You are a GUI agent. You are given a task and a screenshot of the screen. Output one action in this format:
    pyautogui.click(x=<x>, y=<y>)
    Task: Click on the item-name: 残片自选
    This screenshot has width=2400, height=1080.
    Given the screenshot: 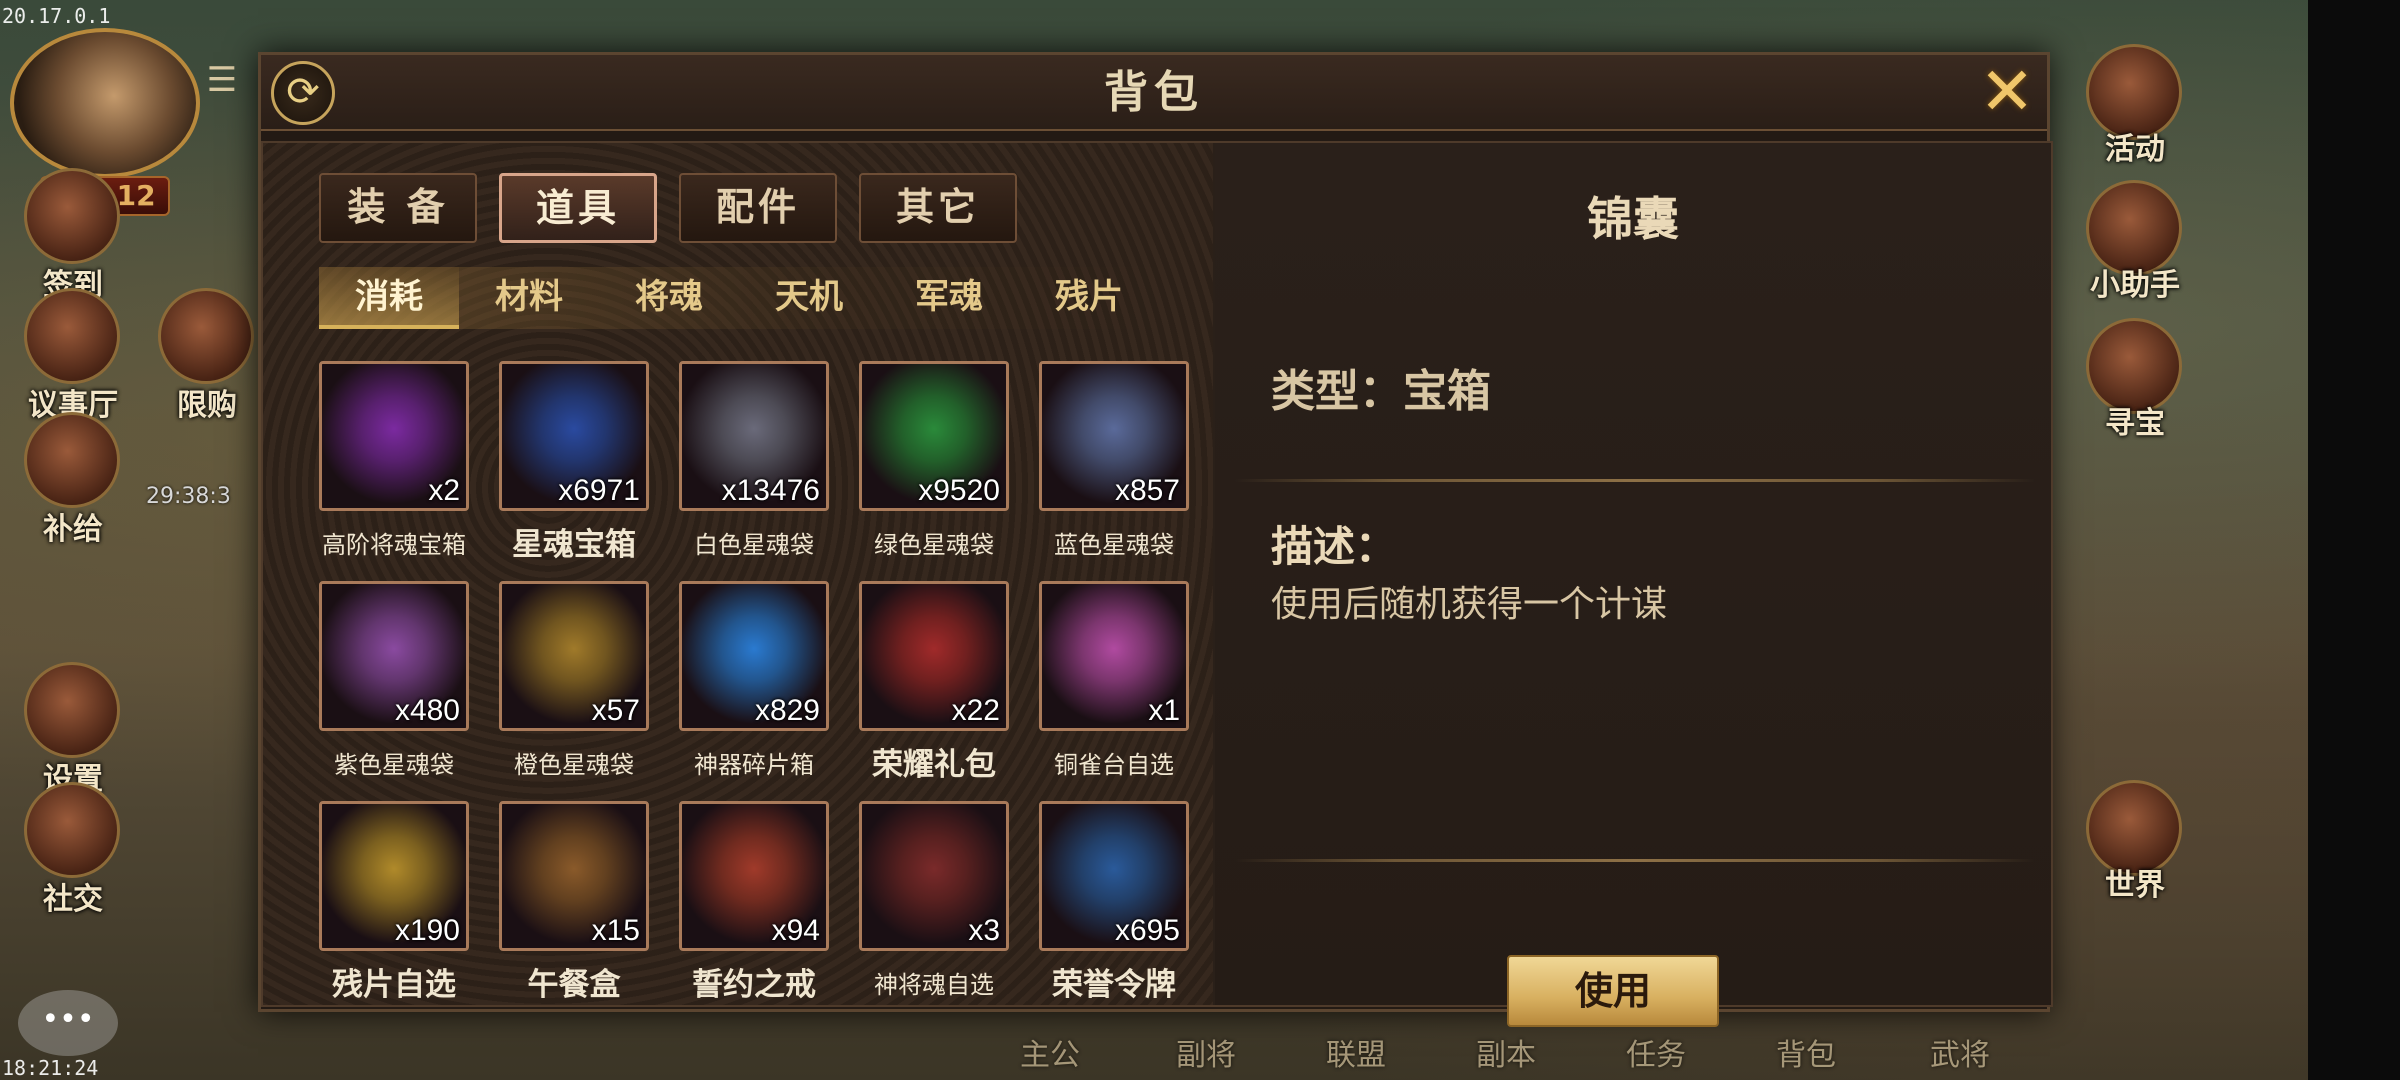 What is the action you would take?
    pyautogui.click(x=394, y=985)
    